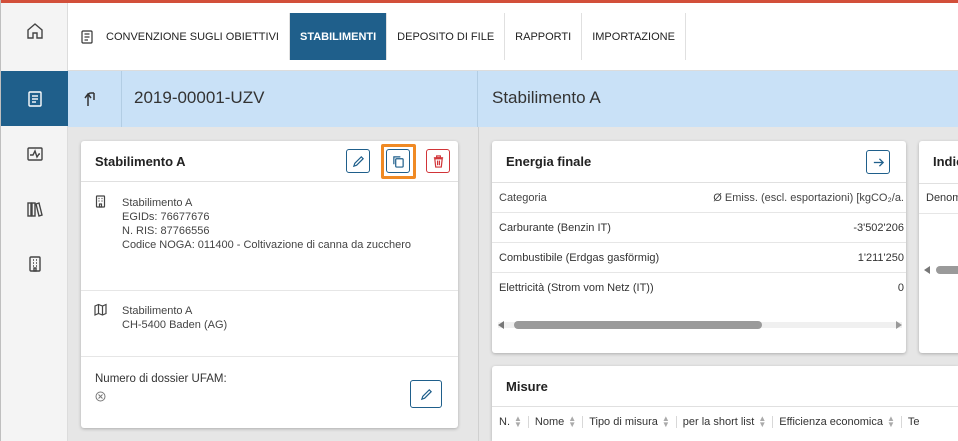  I want to click on trash-icon, so click(438, 161).